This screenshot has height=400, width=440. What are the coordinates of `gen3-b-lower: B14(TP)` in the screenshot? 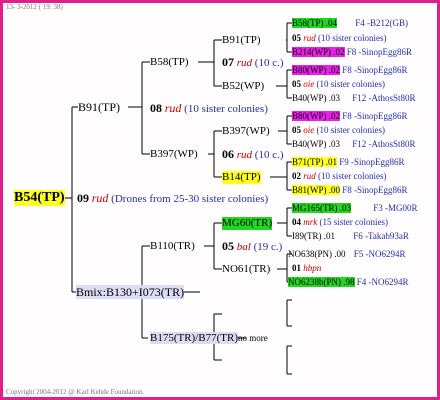 It's located at (241, 177).